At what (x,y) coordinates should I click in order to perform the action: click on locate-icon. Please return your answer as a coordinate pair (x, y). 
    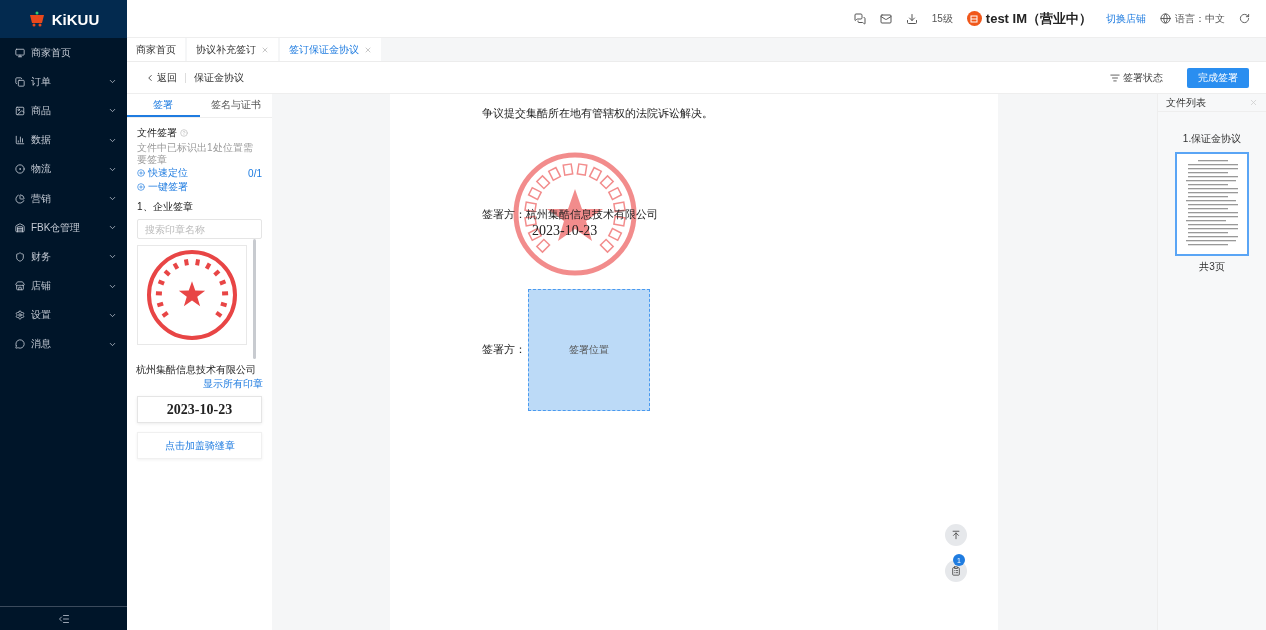
    Looking at the image, I should click on (141, 173).